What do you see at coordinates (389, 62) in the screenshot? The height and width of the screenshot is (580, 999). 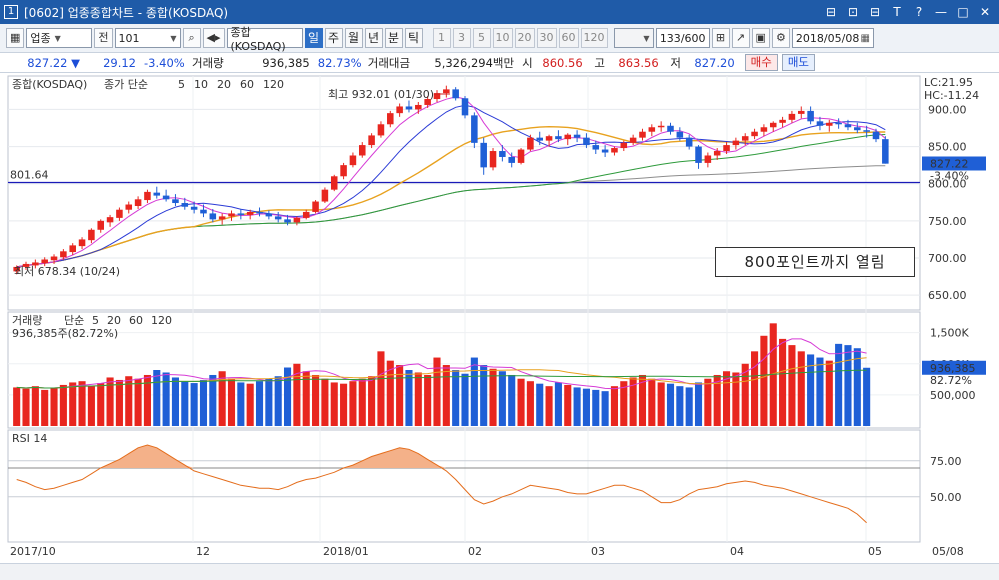 I see `amount-label: 거래대금` at bounding box center [389, 62].